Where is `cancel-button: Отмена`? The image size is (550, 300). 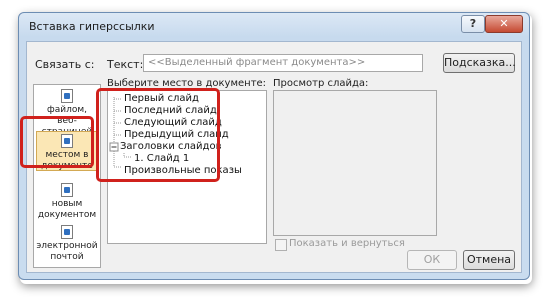 cancel-button: Отмена is located at coordinates (489, 260).